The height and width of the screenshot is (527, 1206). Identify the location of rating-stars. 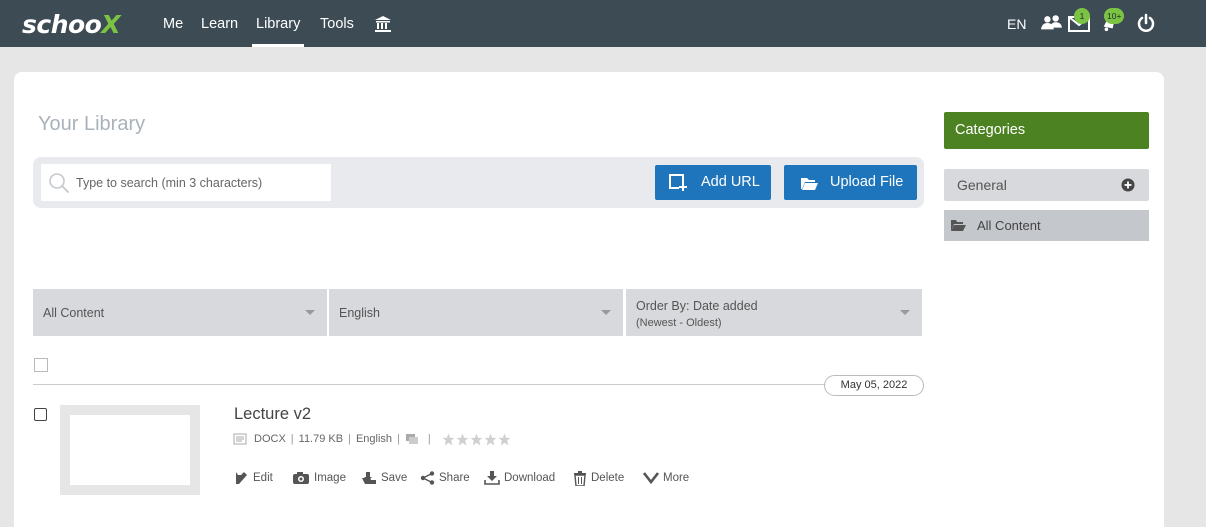
(477, 439).